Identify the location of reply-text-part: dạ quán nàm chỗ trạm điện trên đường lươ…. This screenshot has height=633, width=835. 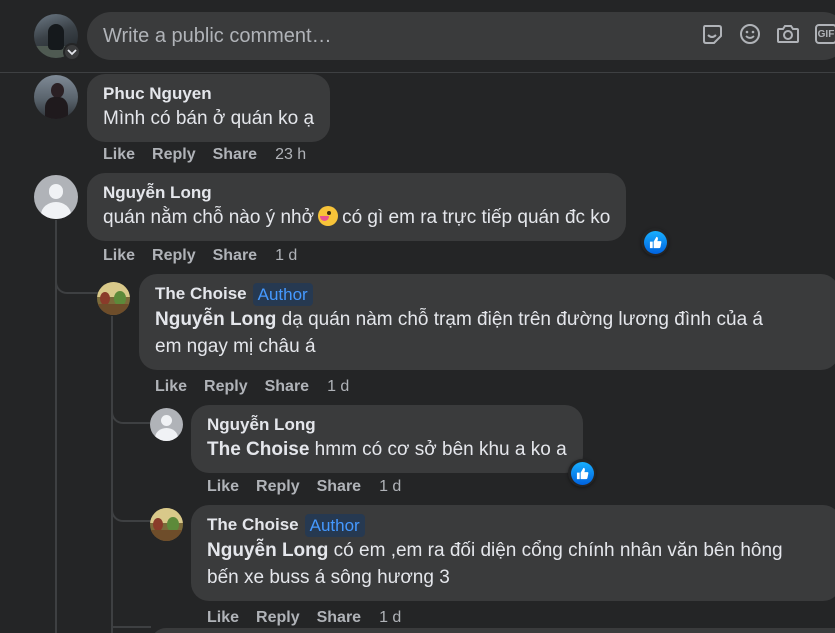
(519, 319).